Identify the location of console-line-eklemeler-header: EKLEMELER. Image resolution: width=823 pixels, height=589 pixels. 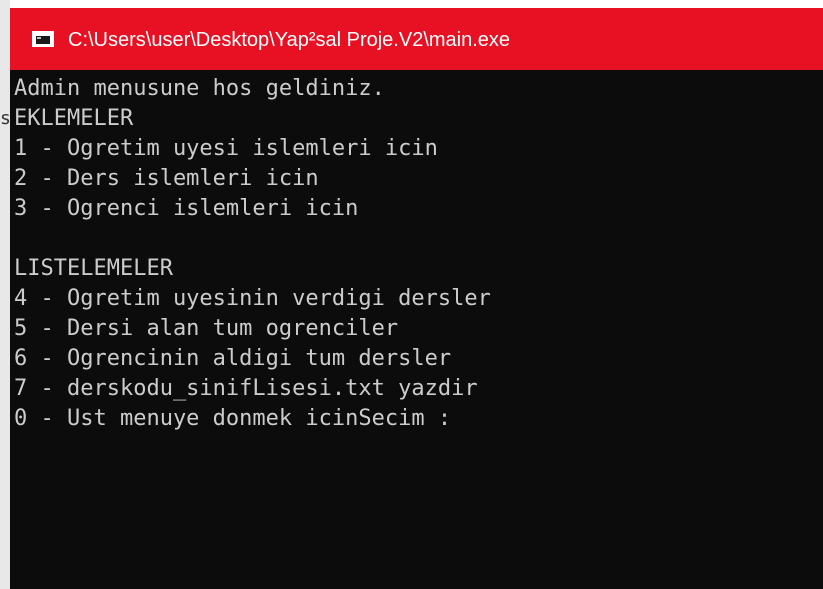
(74, 118).